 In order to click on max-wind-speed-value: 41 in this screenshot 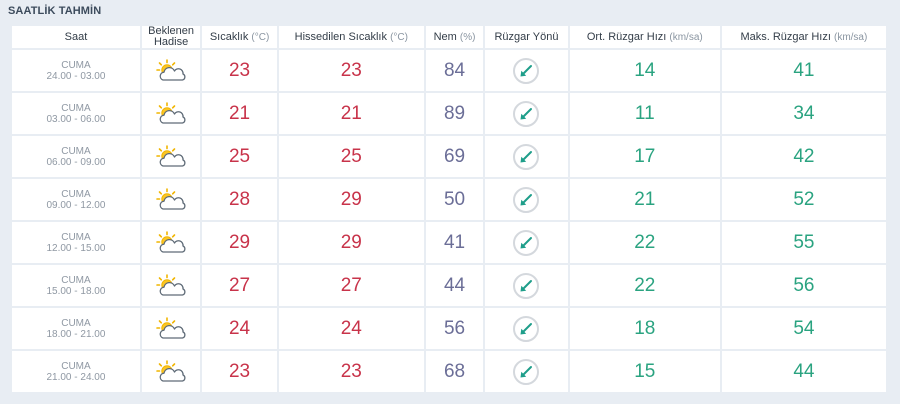, I will do `click(803, 70)`.